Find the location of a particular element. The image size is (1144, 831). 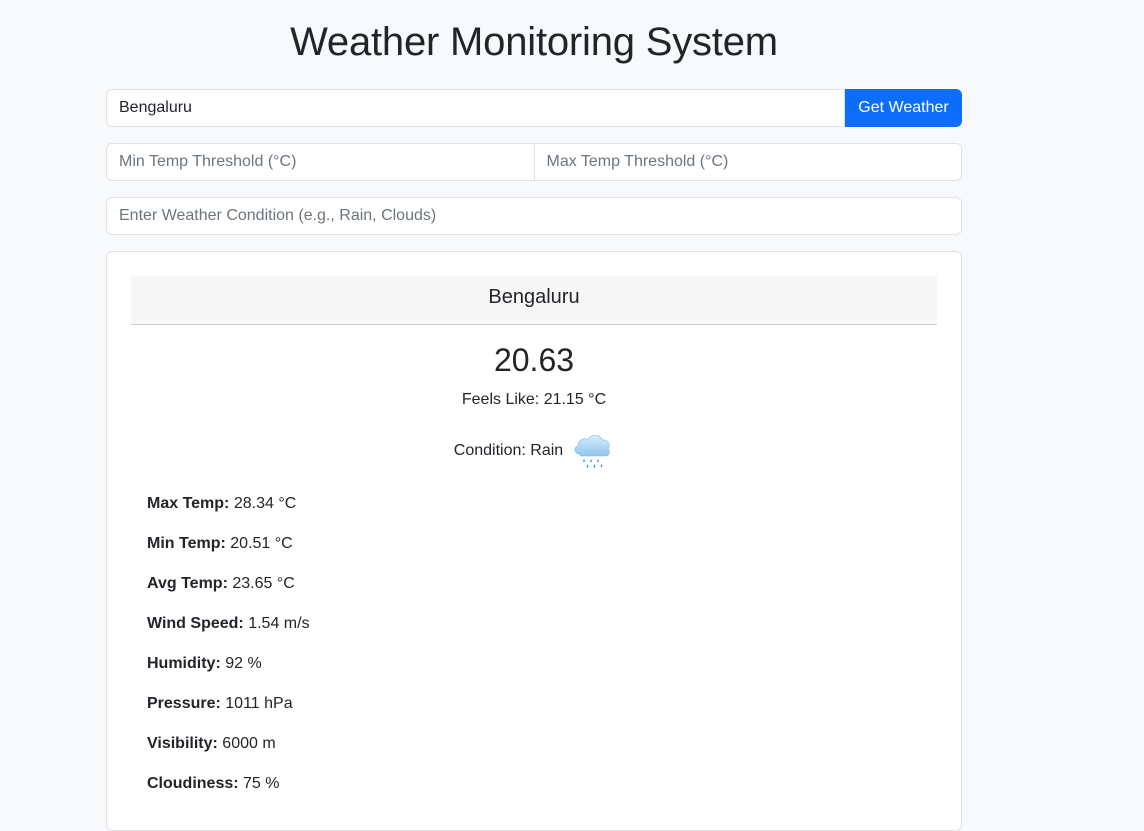

stat-label: Avg Temp: is located at coordinates (187, 583).